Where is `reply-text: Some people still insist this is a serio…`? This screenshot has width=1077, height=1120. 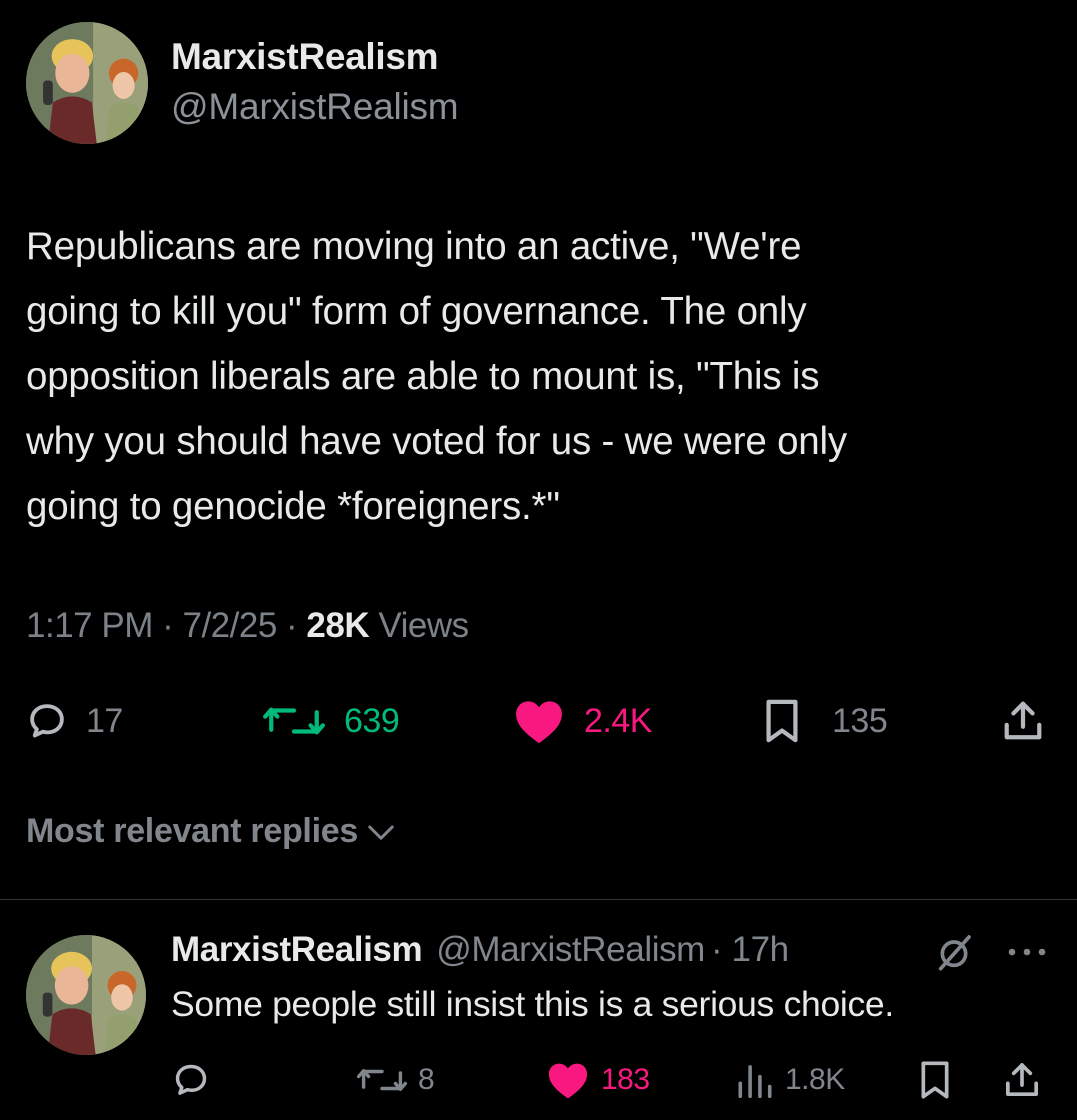 reply-text: Some people still insist this is a serio… is located at coordinates (532, 1004).